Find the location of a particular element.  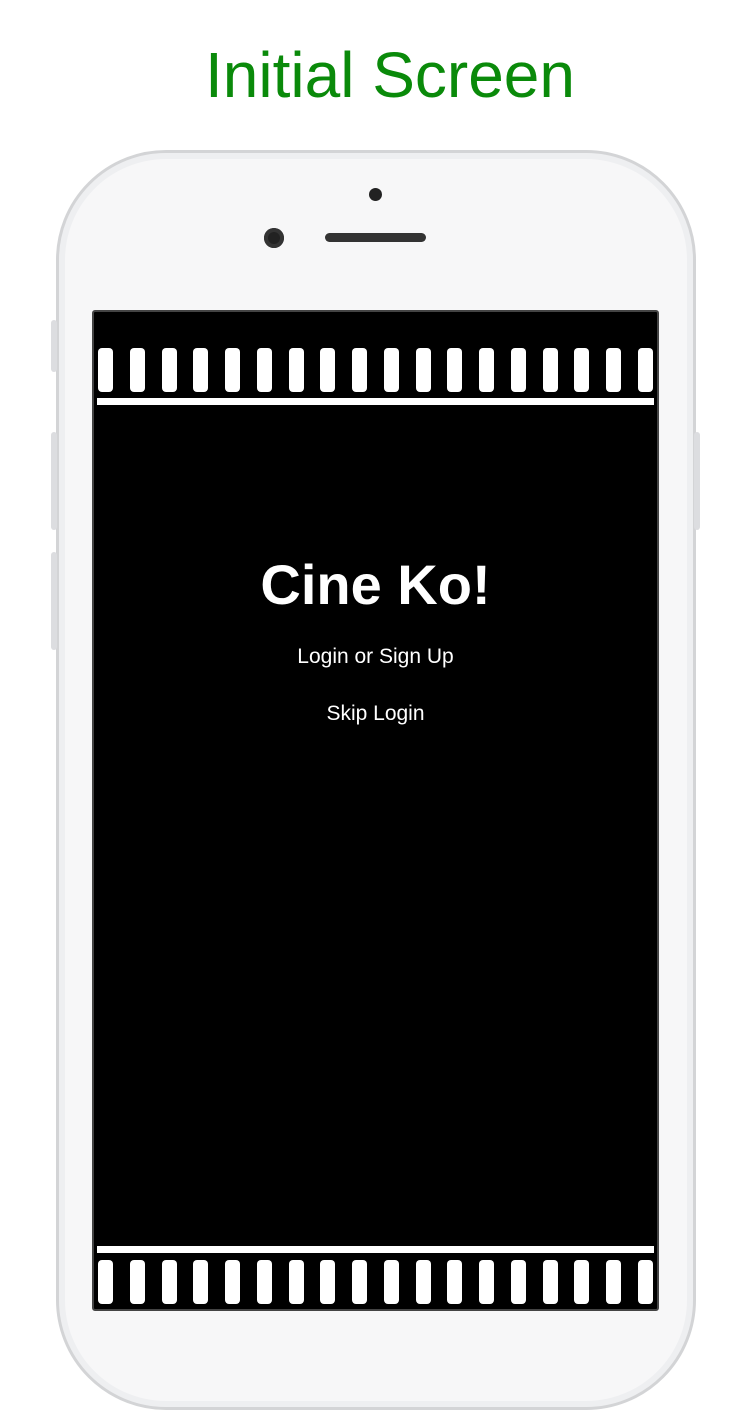

film-strip-bottom is located at coordinates (375, 1282).